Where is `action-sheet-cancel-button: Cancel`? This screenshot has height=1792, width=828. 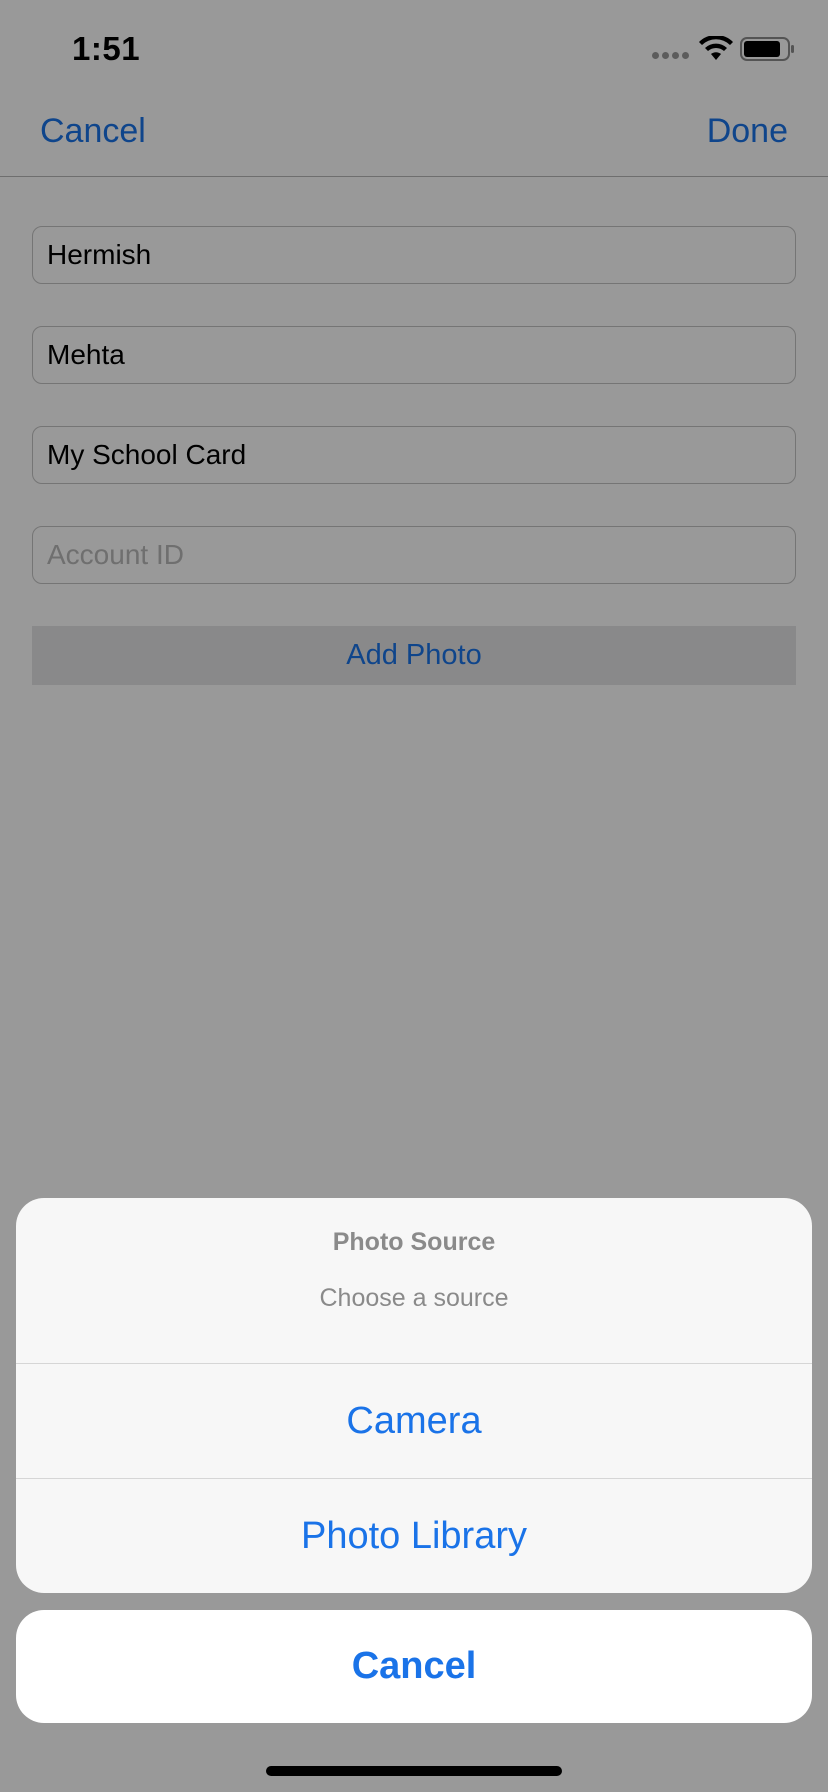
action-sheet-cancel-button: Cancel is located at coordinates (414, 1666).